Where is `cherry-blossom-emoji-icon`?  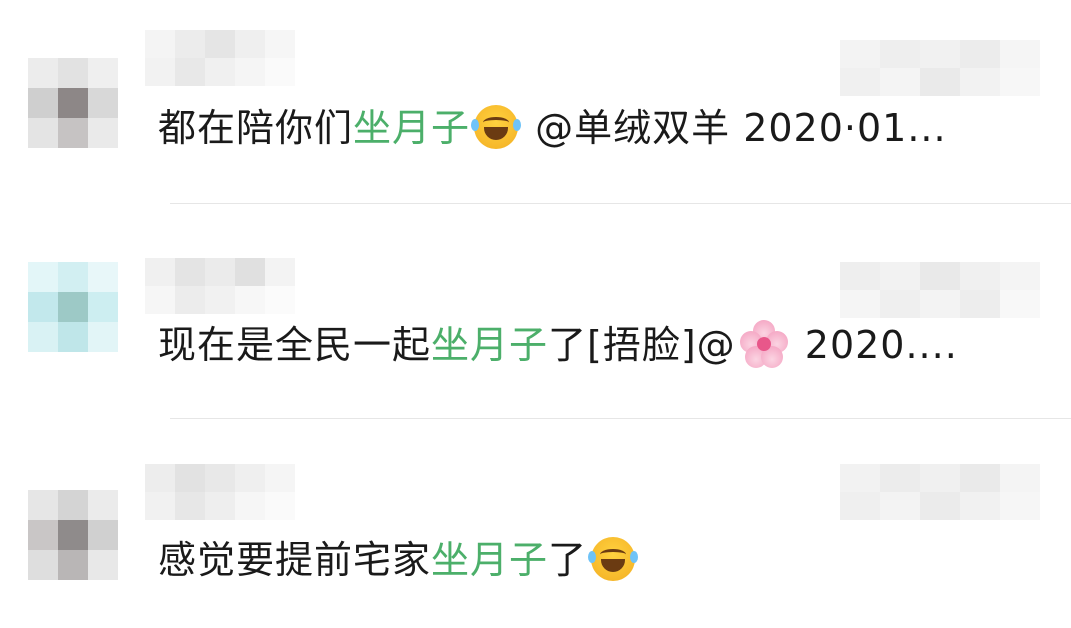
cherry-blossom-emoji-icon is located at coordinates (763, 344).